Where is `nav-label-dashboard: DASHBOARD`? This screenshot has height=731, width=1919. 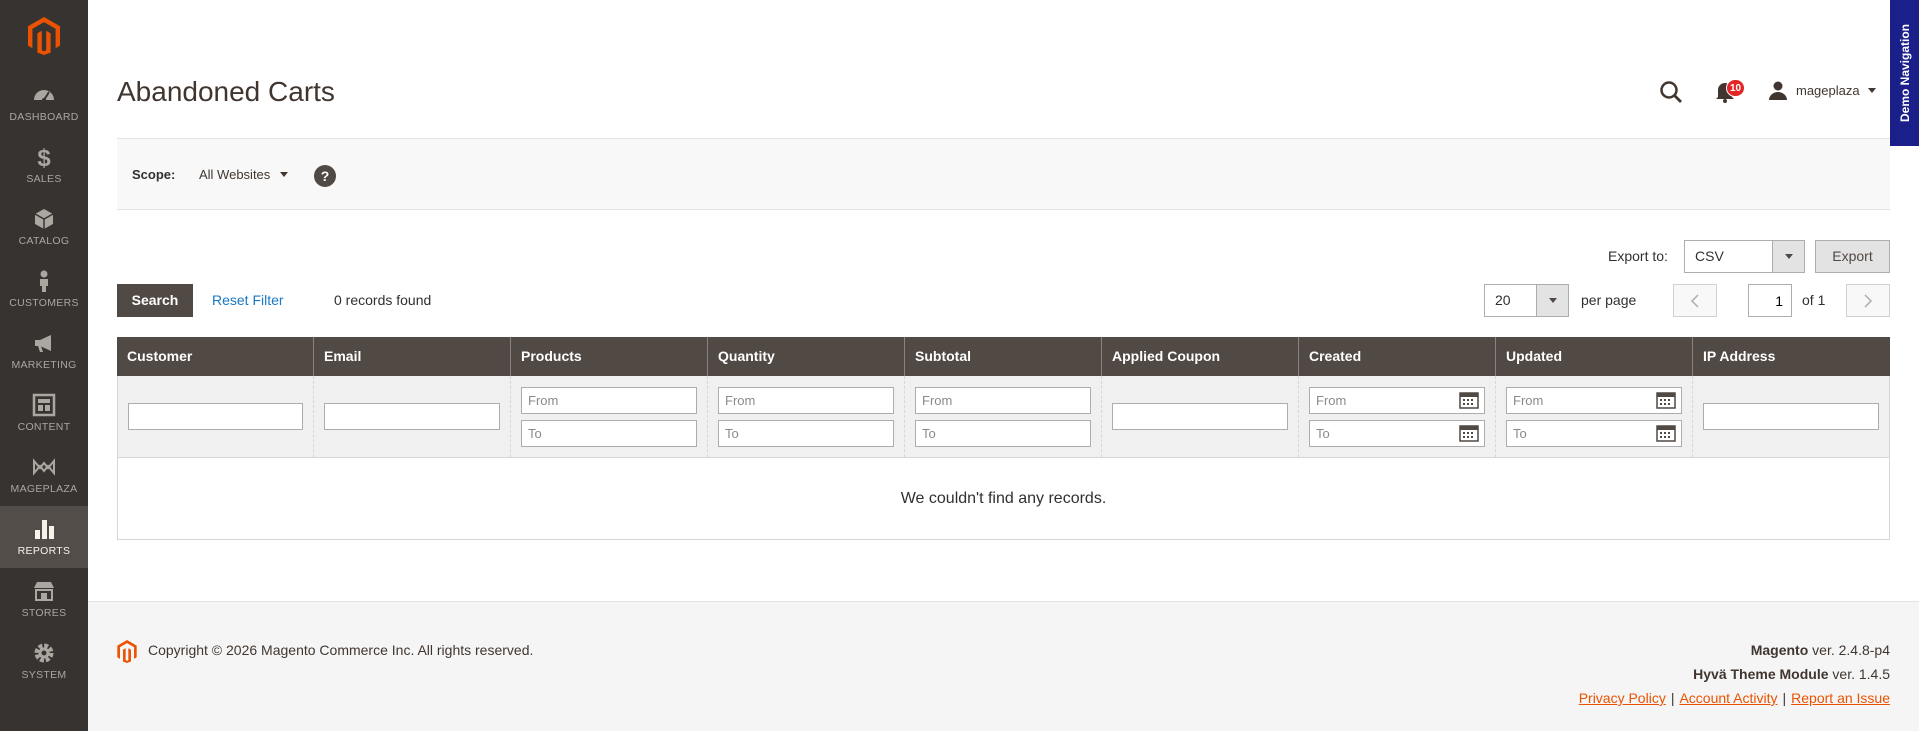
nav-label-dashboard: DASHBOARD is located at coordinates (44, 117).